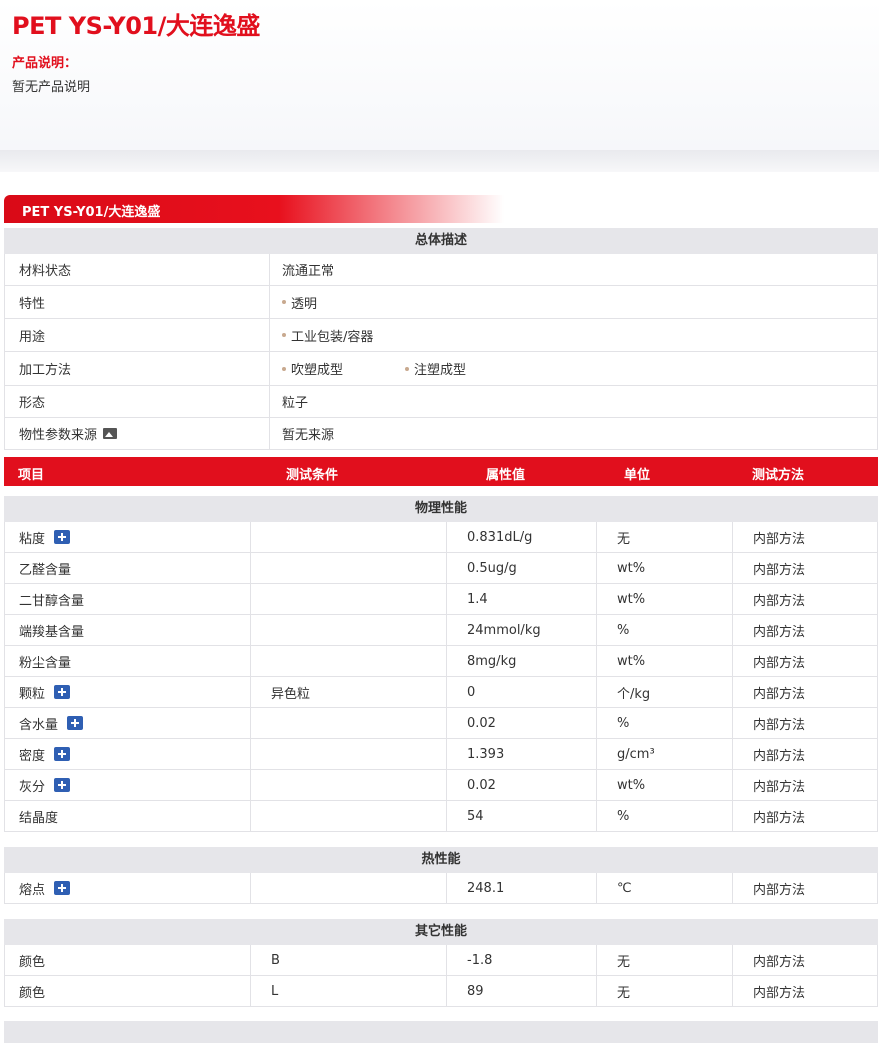  What do you see at coordinates (39, 818) in the screenshot?
I see `cell-item-text: 结晶度` at bounding box center [39, 818].